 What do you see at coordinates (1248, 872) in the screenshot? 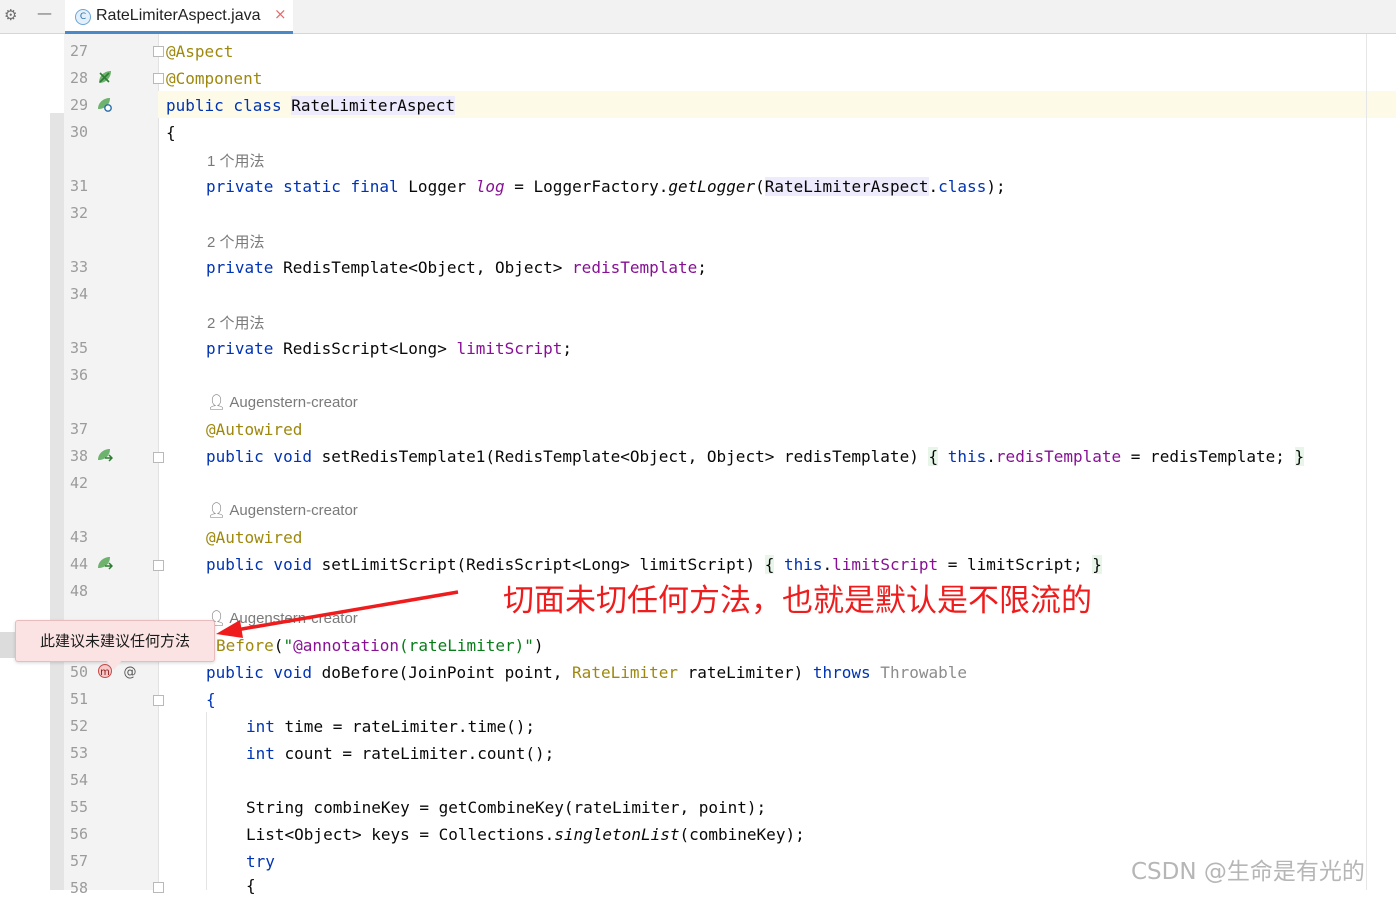
I see `watermark: CSDN @生命是有光的` at bounding box center [1248, 872].